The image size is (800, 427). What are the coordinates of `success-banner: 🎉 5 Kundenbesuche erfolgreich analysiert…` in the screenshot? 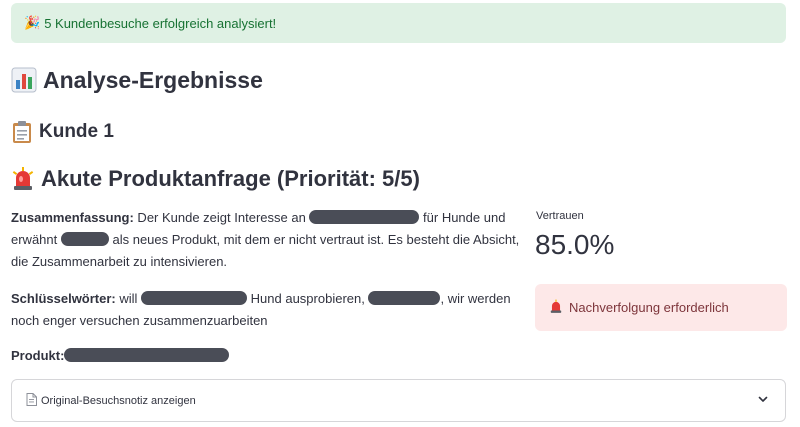 It's located at (398, 23).